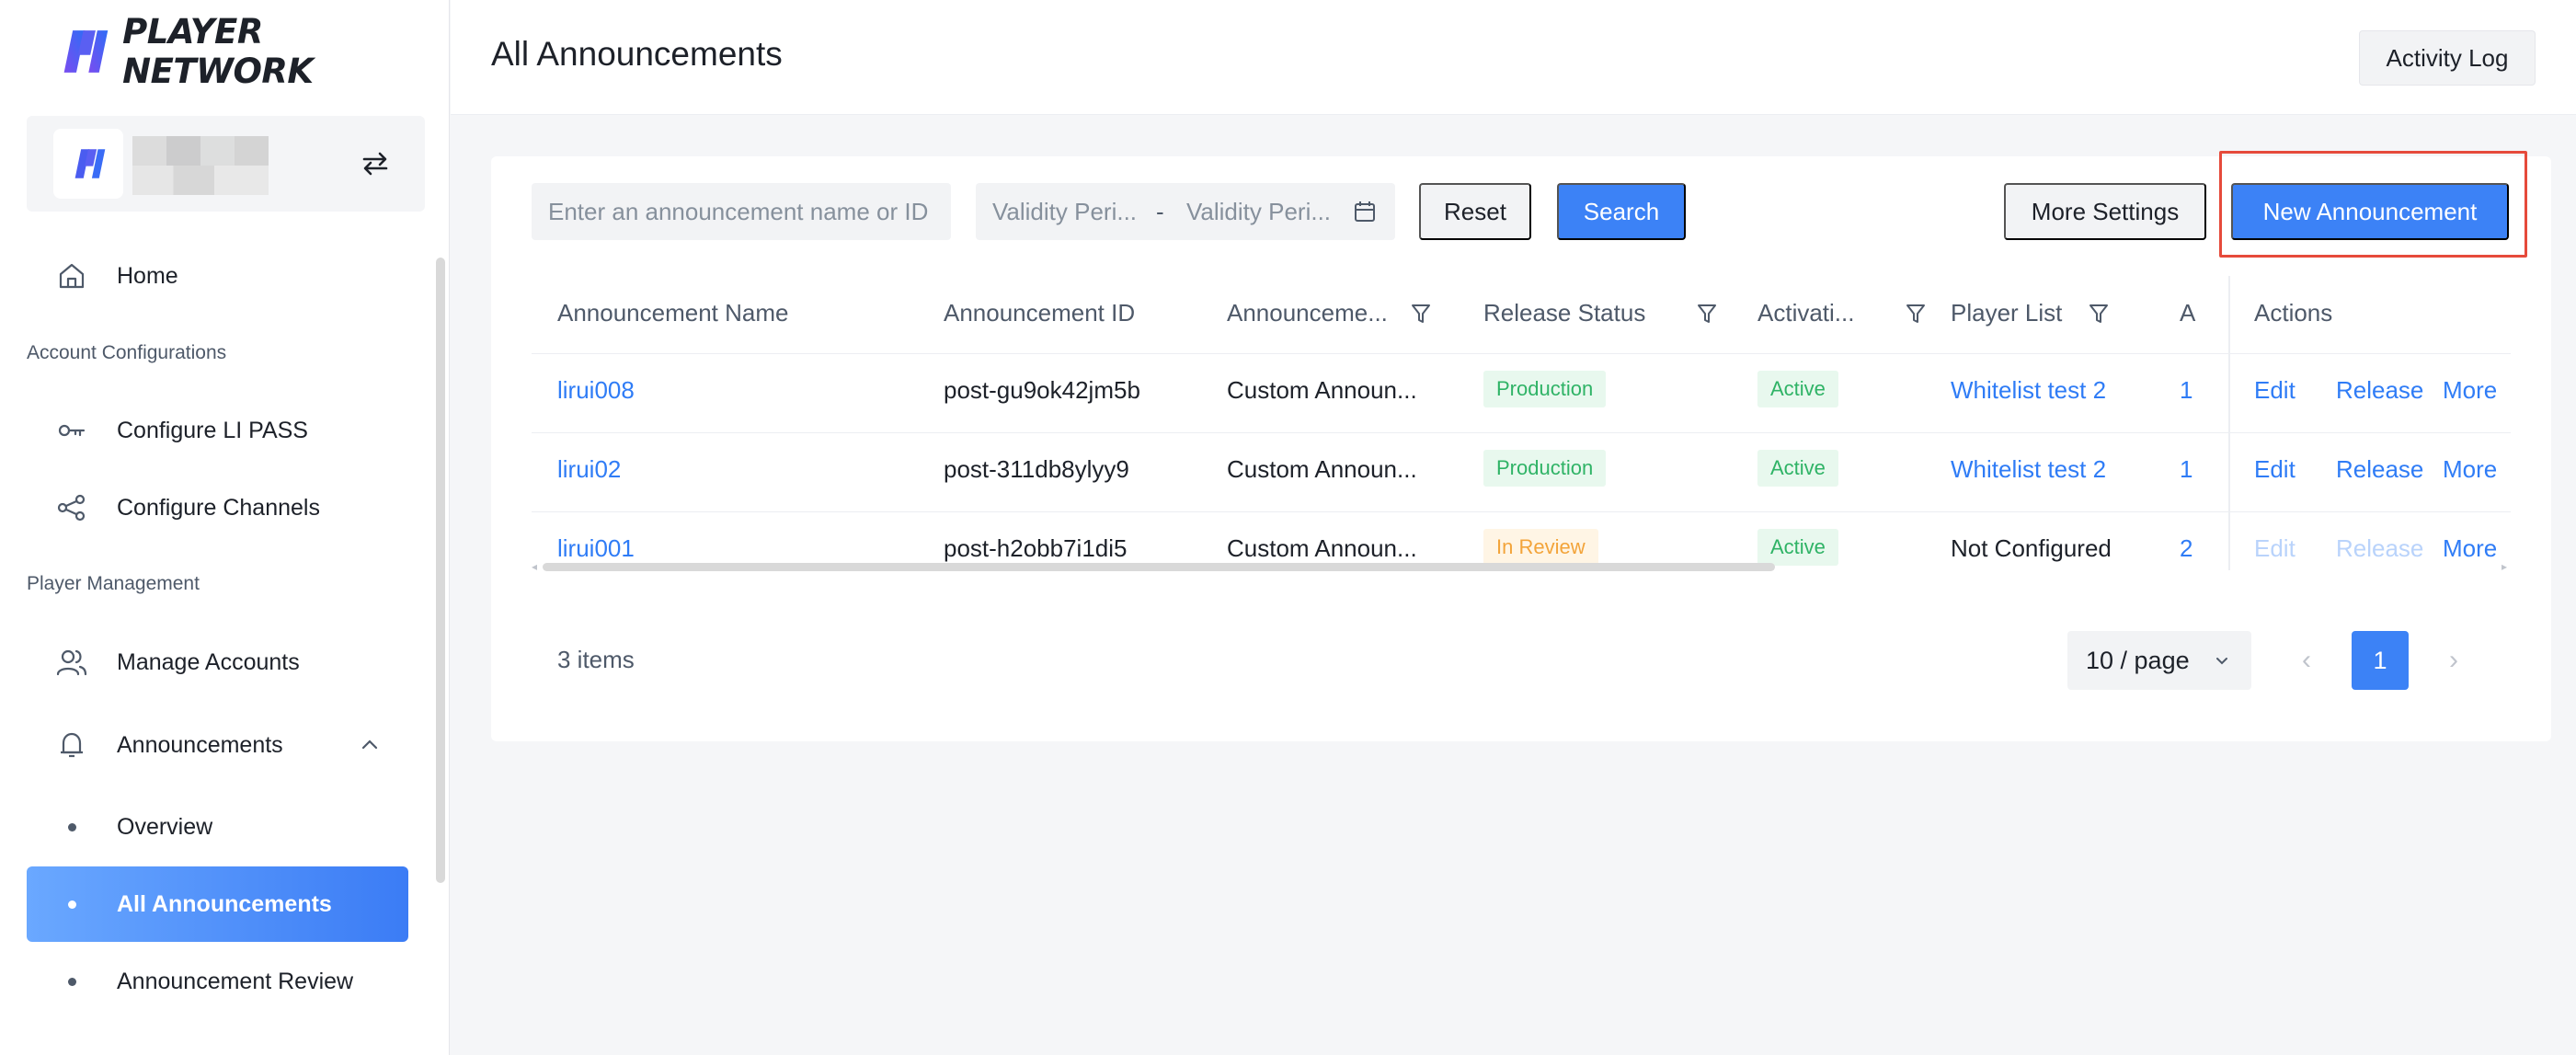 This screenshot has width=2576, height=1055. Describe the element at coordinates (165, 826) in the screenshot. I see `sidebar-item-label: Overview` at that location.